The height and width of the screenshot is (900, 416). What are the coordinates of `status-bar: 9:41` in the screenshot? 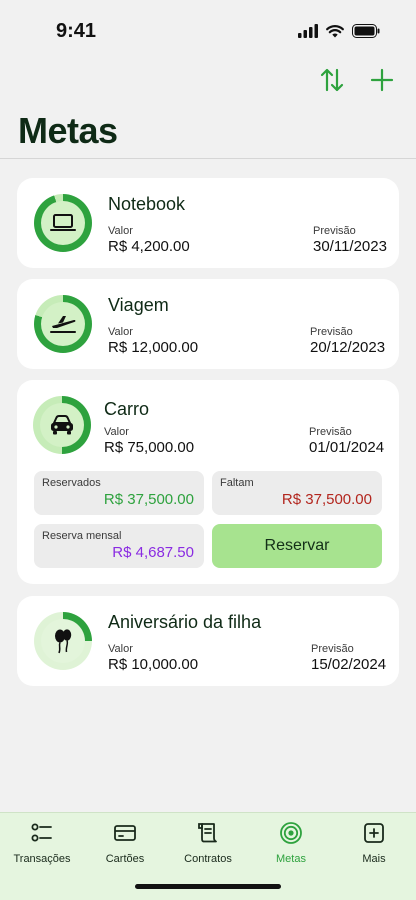 It's located at (208, 28).